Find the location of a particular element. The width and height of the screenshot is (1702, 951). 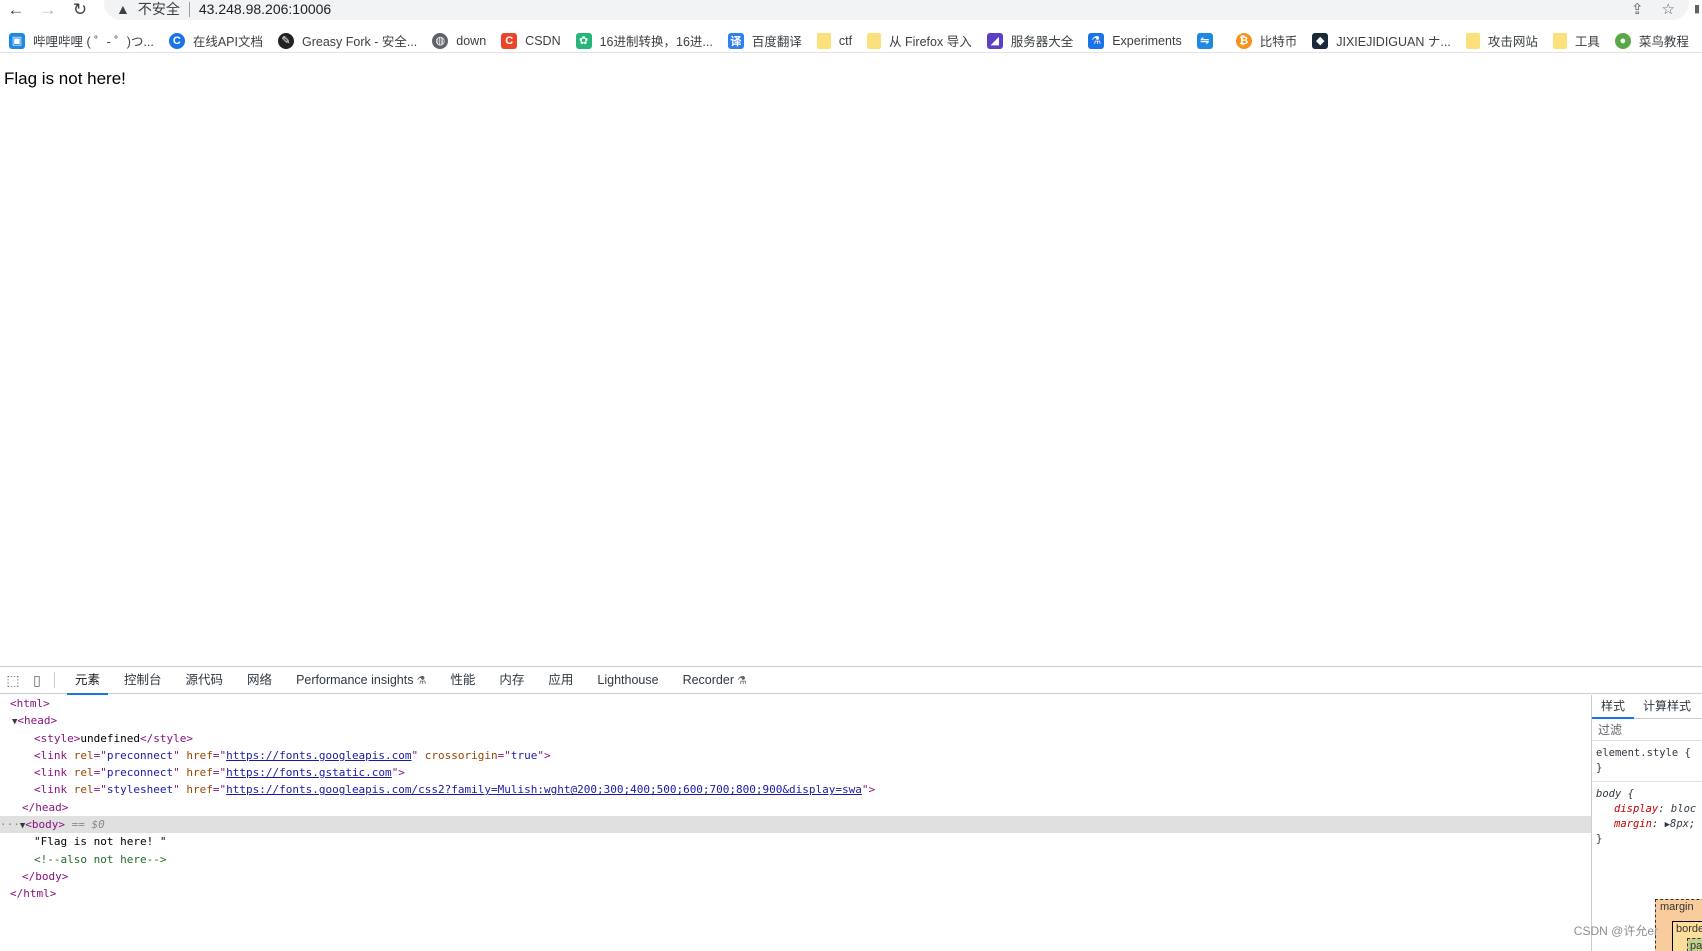

bookmark-item: C 在线API文档 is located at coordinates (215, 40).